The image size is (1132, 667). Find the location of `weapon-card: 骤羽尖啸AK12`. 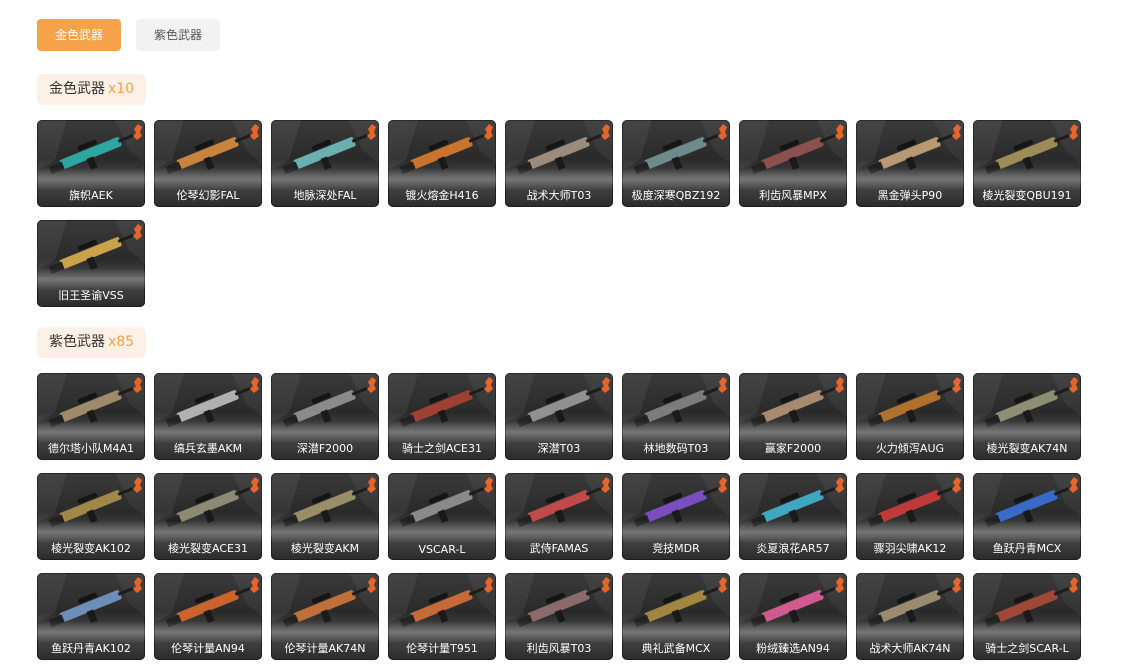

weapon-card: 骤羽尖啸AK12 is located at coordinates (910, 516).